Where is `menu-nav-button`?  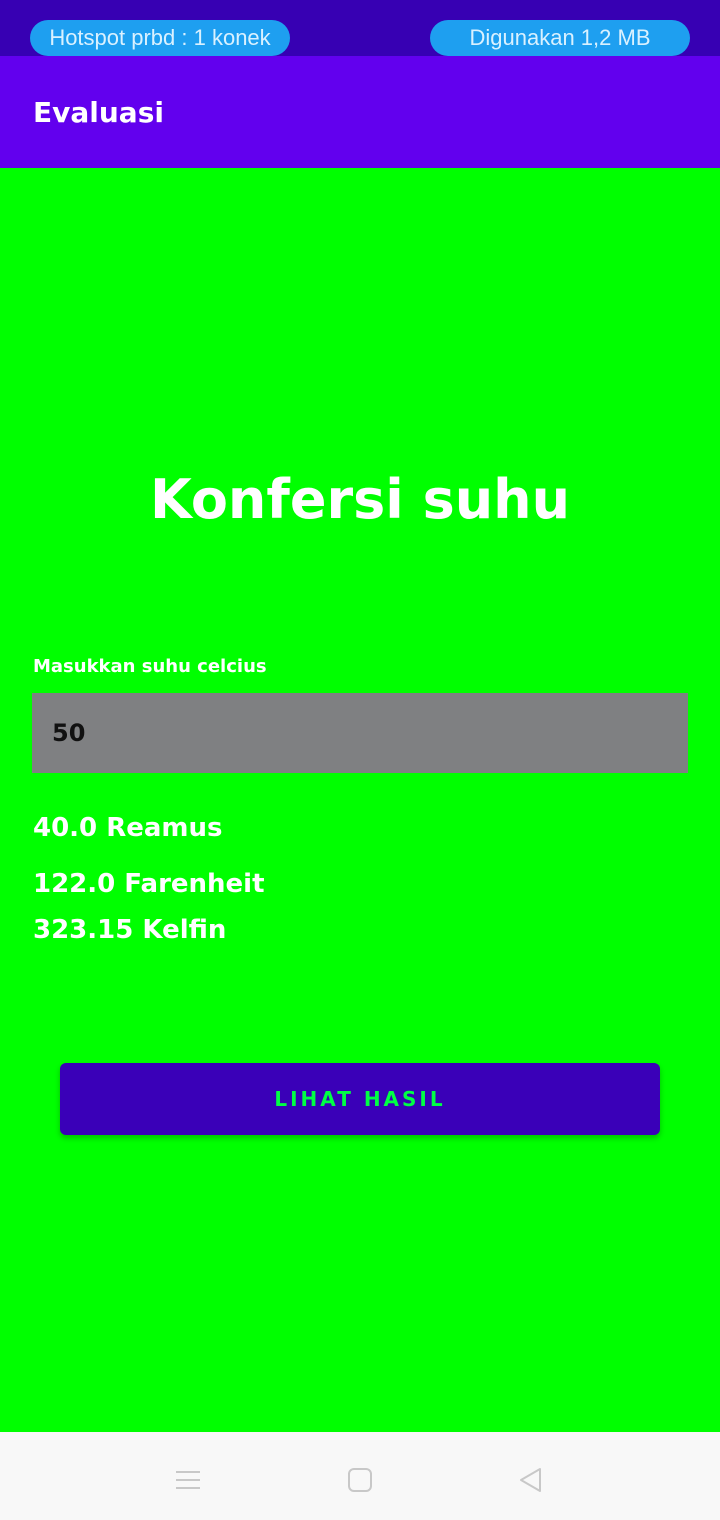 menu-nav-button is located at coordinates (188, 1480).